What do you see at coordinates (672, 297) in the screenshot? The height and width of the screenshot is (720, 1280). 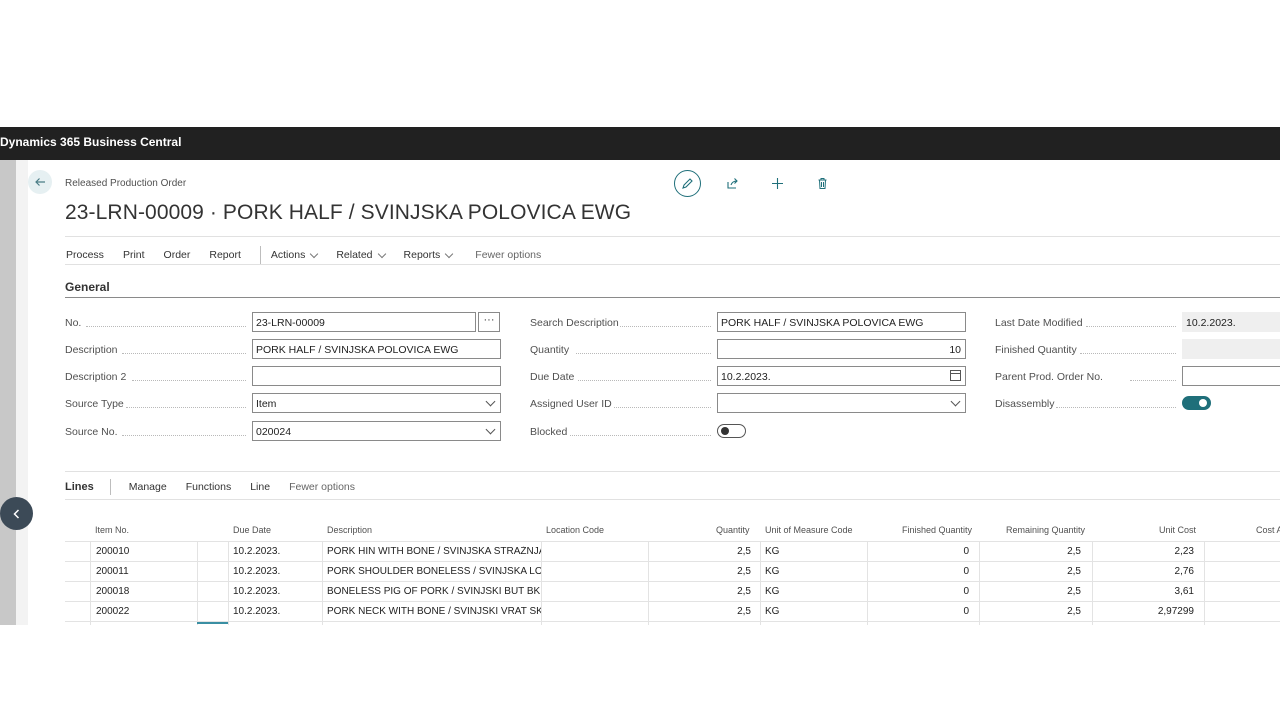 I see `section-underline` at bounding box center [672, 297].